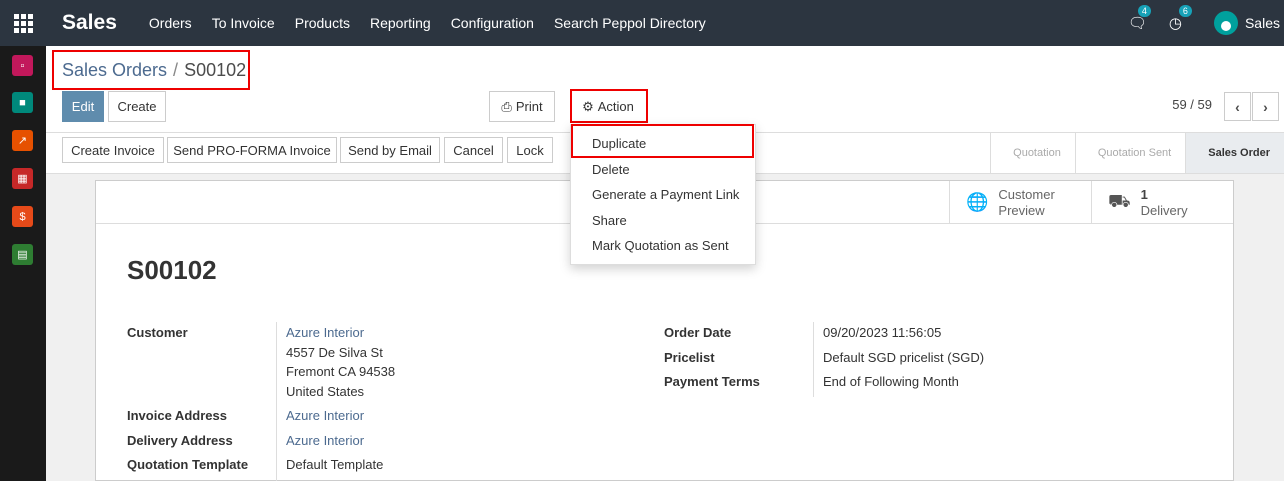 The image size is (1284, 481). What do you see at coordinates (325, 391) in the screenshot?
I see `customer-address-line3: United States` at bounding box center [325, 391].